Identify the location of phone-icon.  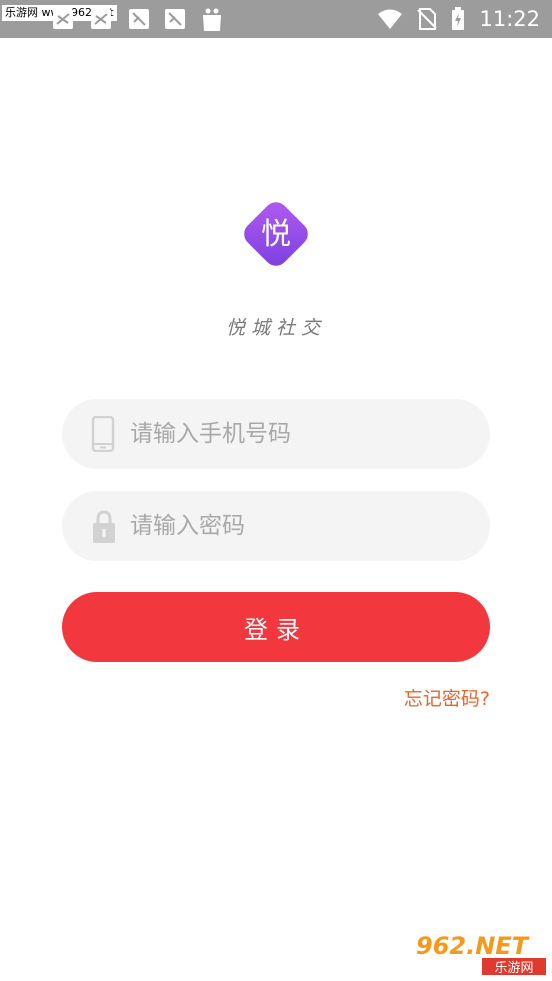
(103, 434).